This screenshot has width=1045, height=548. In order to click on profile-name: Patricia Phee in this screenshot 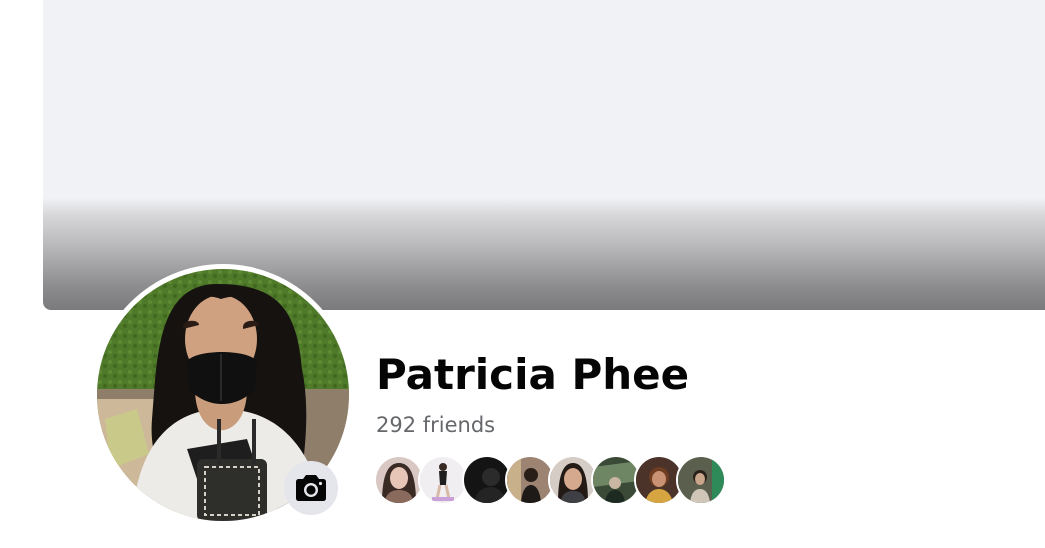, I will do `click(533, 374)`.